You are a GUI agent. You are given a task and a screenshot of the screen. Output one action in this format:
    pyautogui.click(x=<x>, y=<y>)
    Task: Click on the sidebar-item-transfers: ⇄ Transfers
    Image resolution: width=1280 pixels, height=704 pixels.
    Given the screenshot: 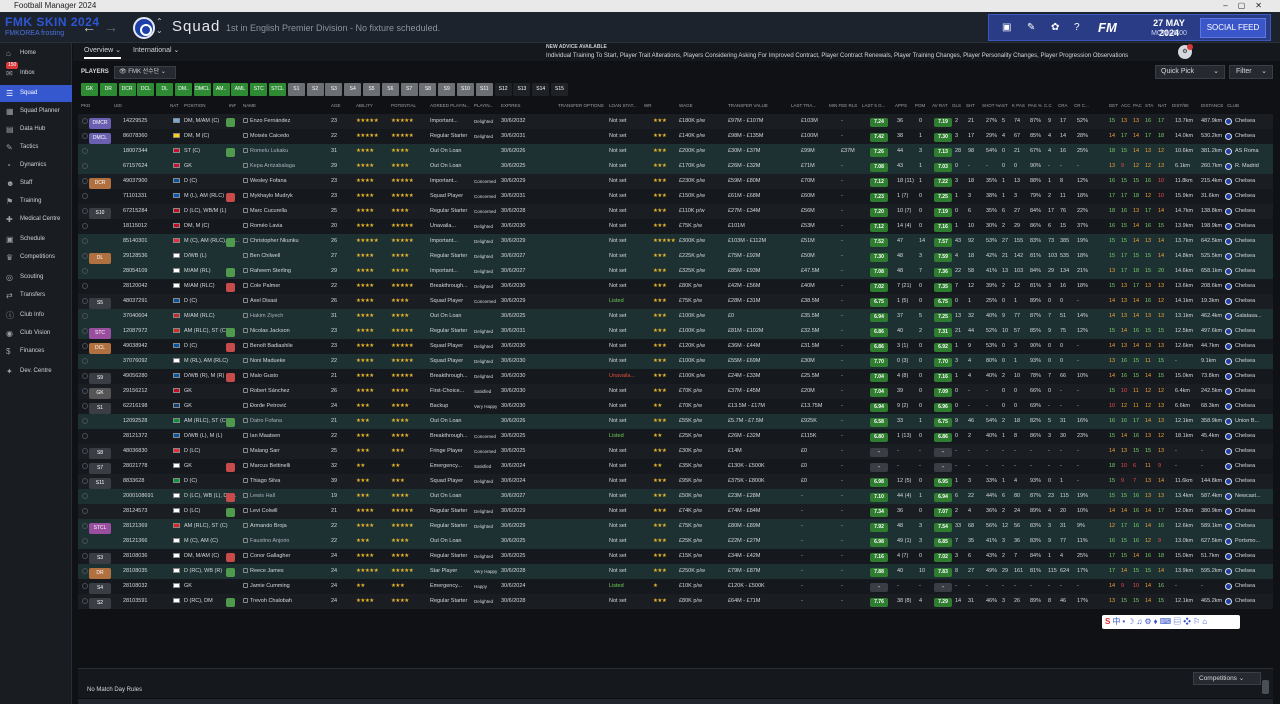 What is the action you would take?
    pyautogui.click(x=36, y=295)
    